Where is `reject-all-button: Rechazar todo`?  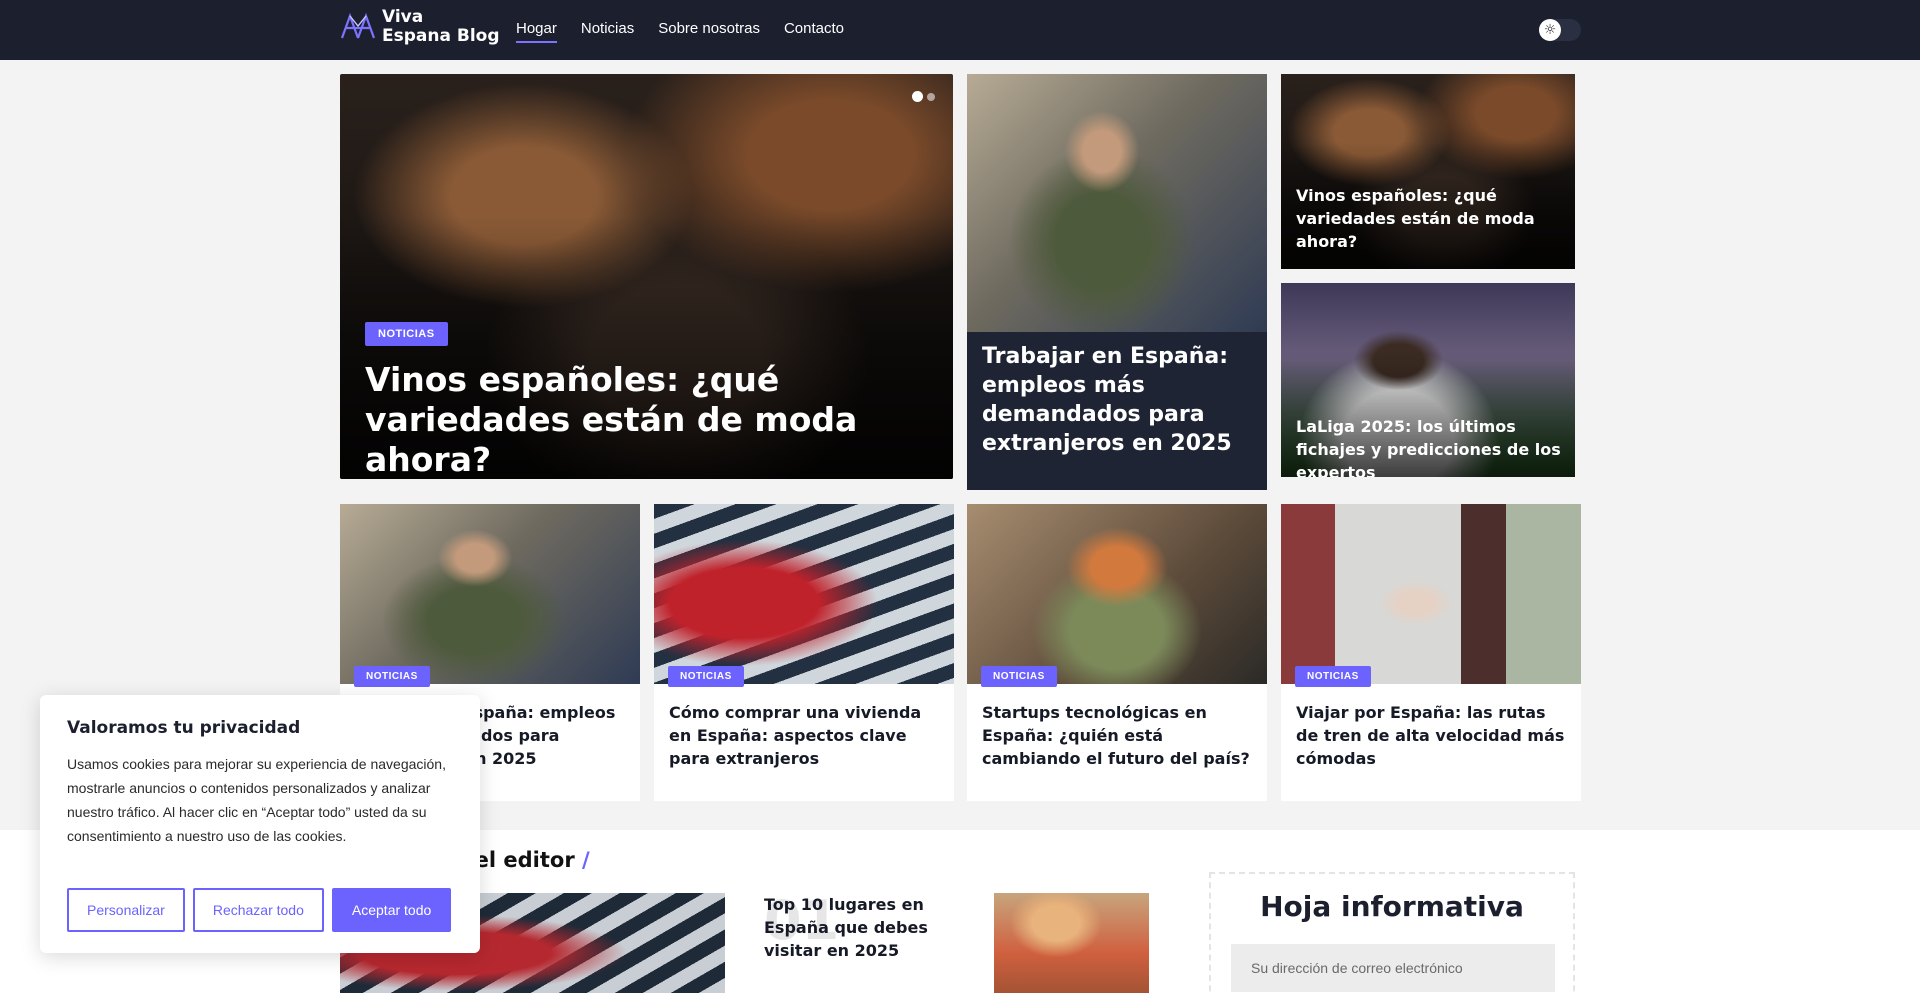
reject-all-button: Rechazar todo is located at coordinates (258, 910).